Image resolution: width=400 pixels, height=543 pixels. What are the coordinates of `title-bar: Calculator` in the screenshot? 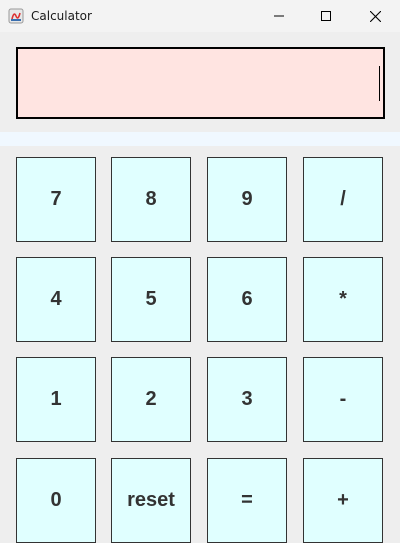 It's located at (200, 16).